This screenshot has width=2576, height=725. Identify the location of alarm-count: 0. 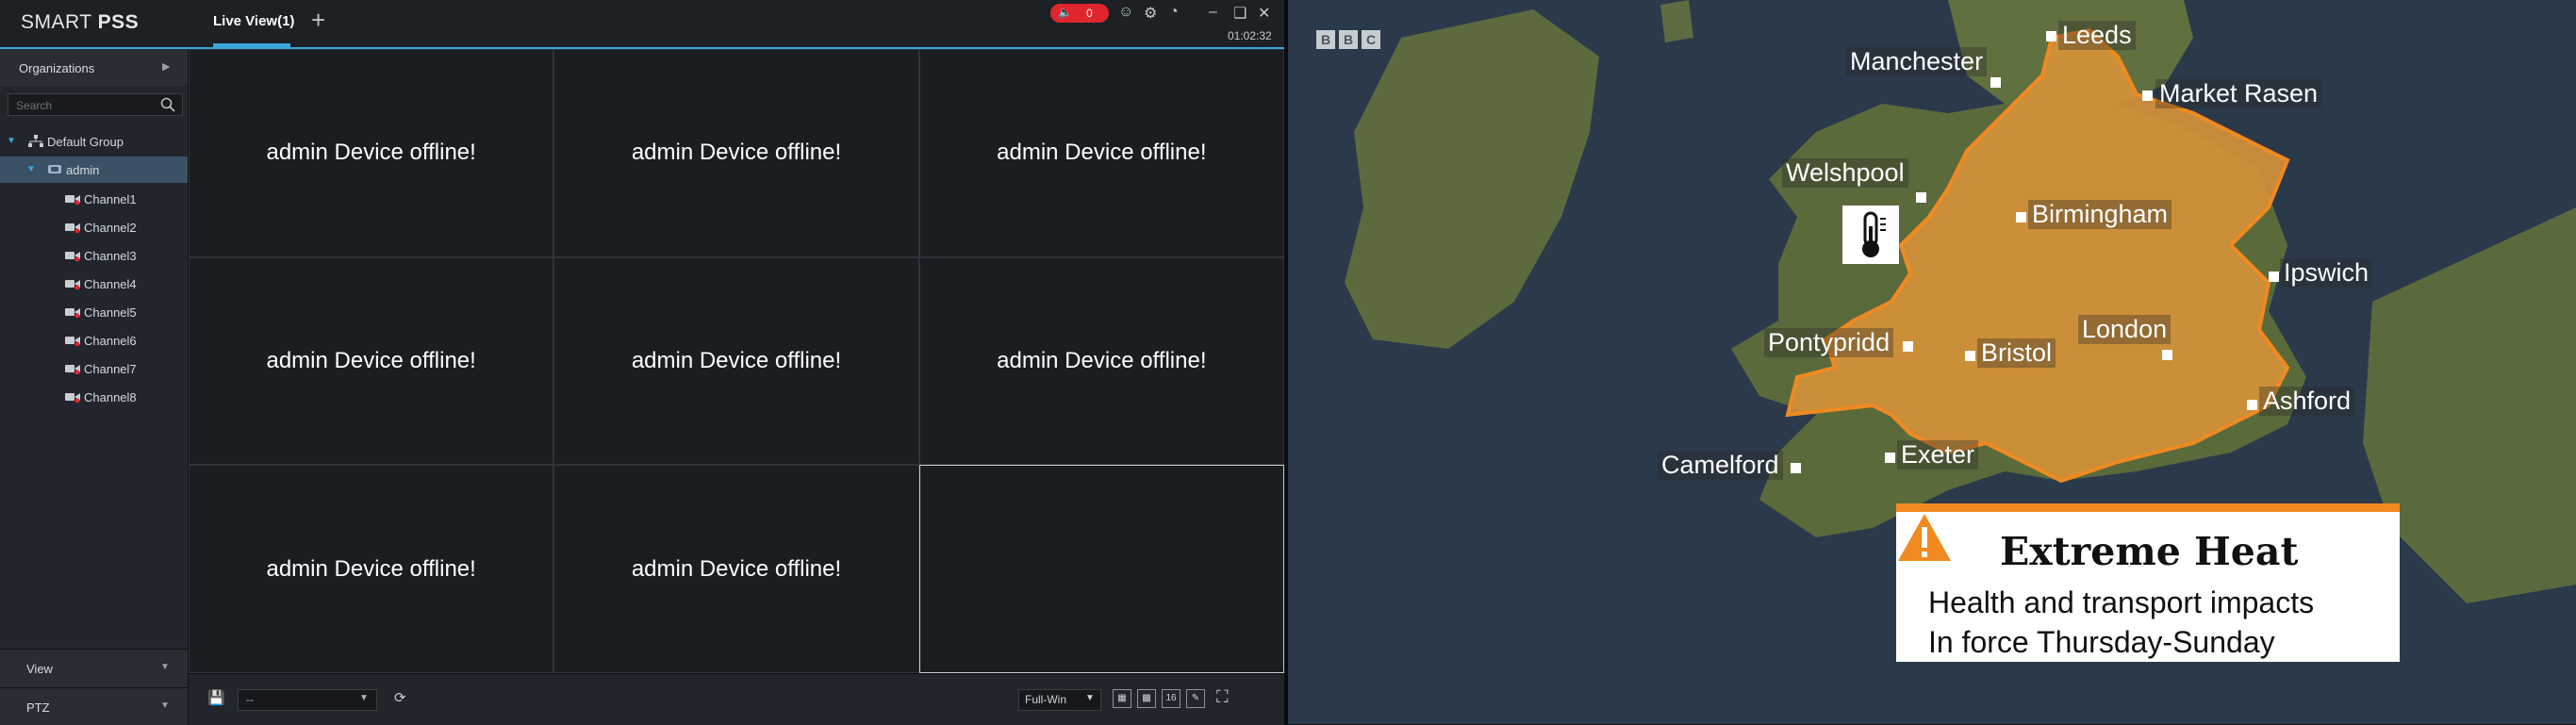
(1089, 13).